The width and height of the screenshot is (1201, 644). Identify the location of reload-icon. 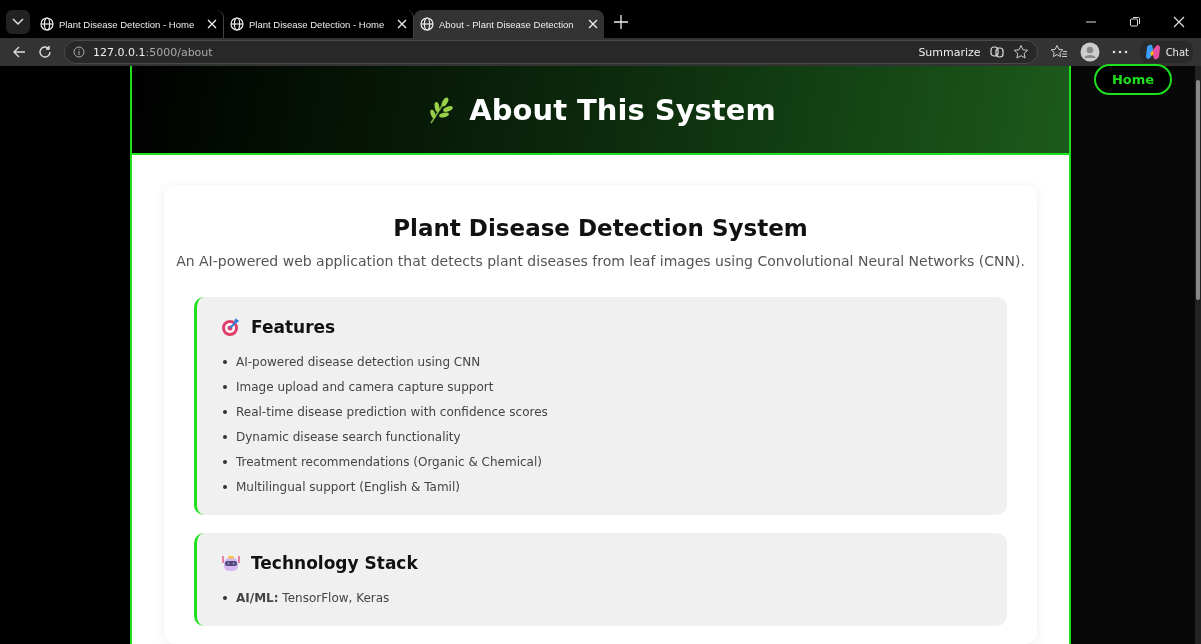
(45, 52).